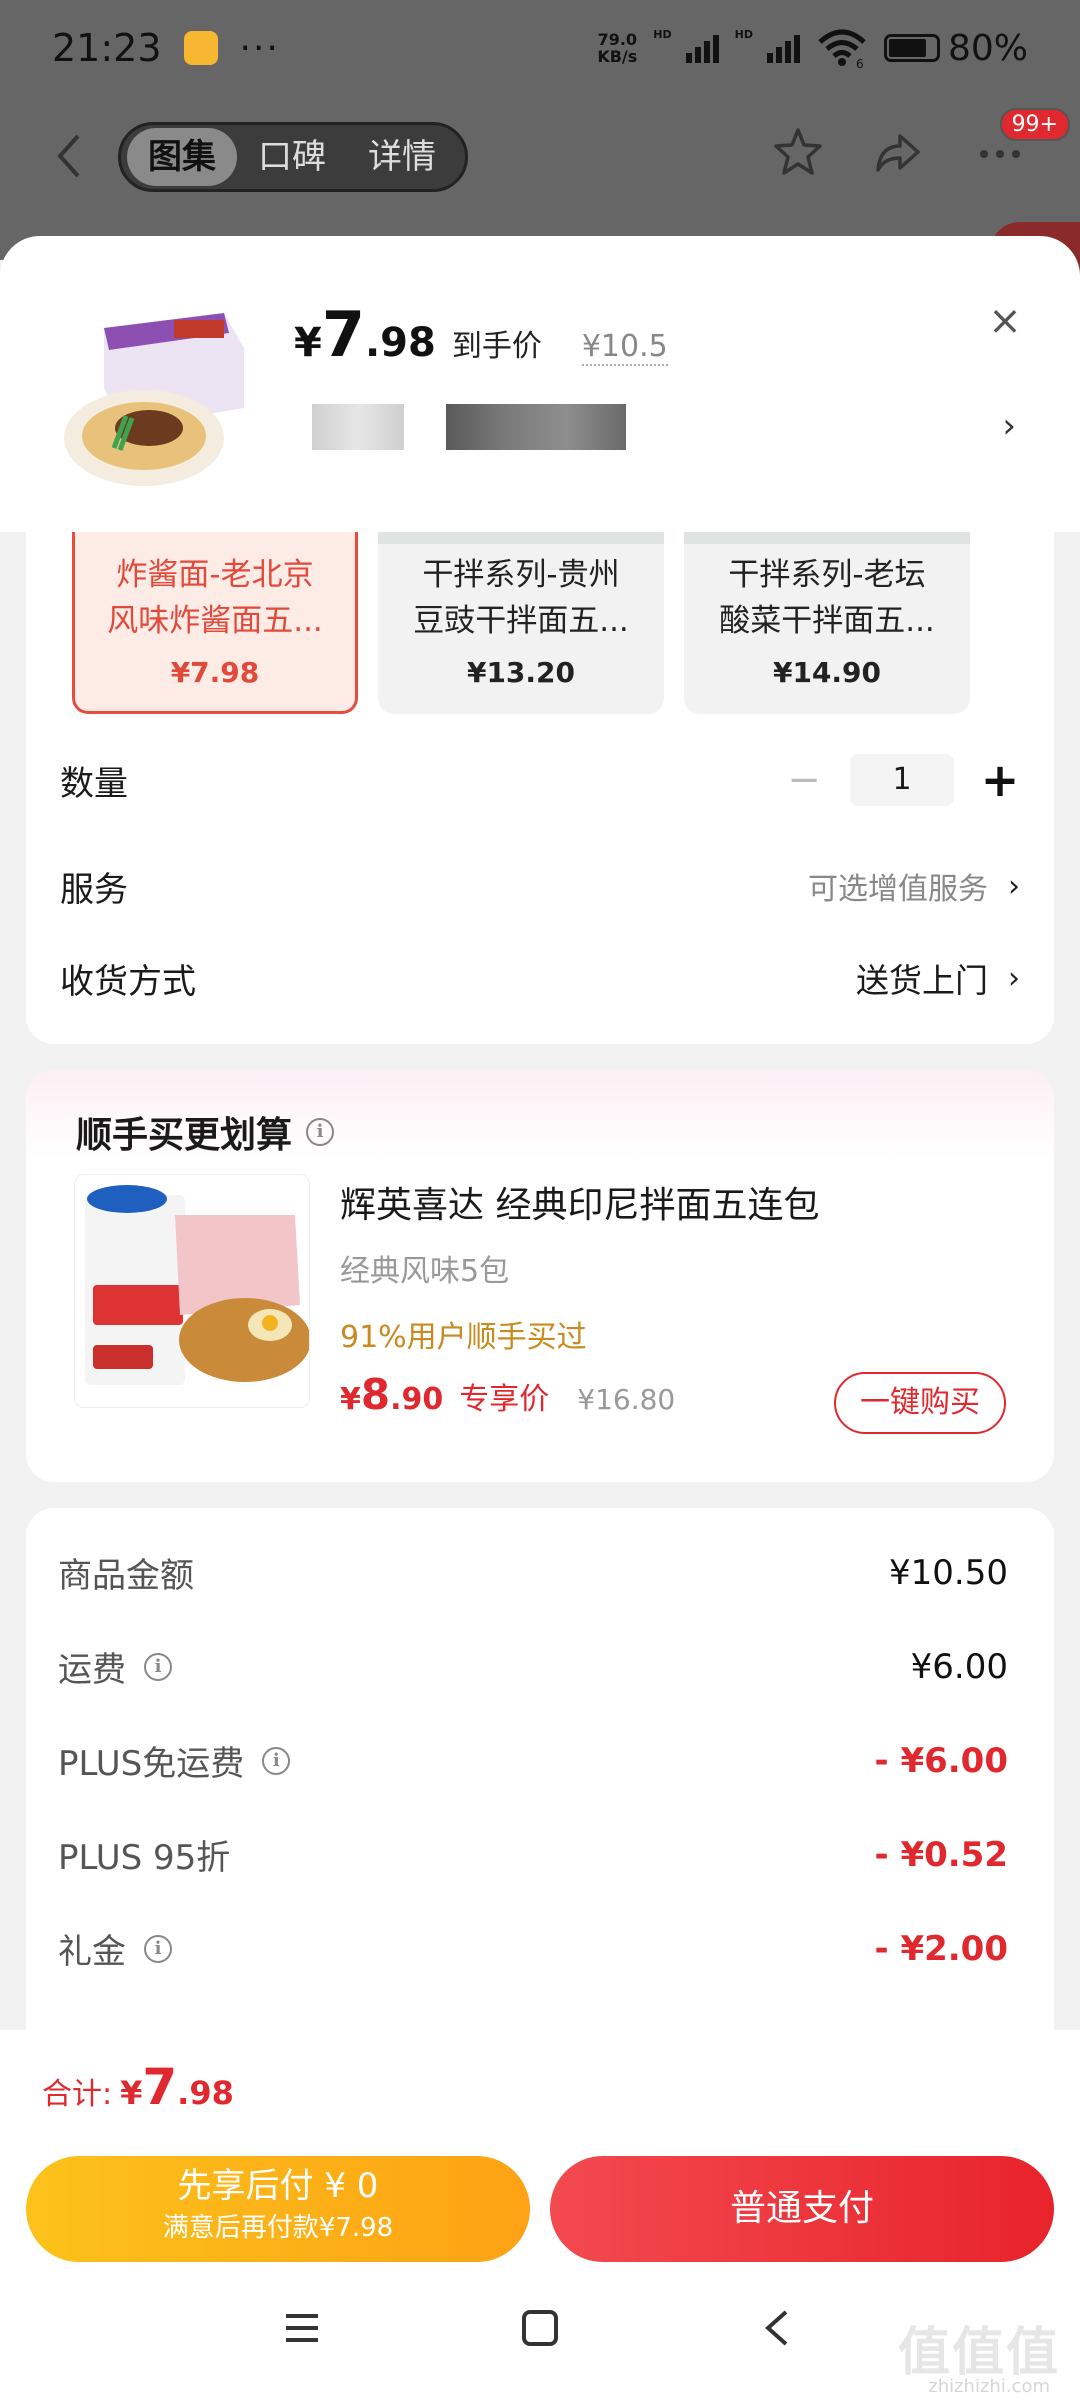 This screenshot has height=2400, width=1080. Describe the element at coordinates (533, 1666) in the screenshot. I see `summary-row: 运费 i ¥6.00` at that location.